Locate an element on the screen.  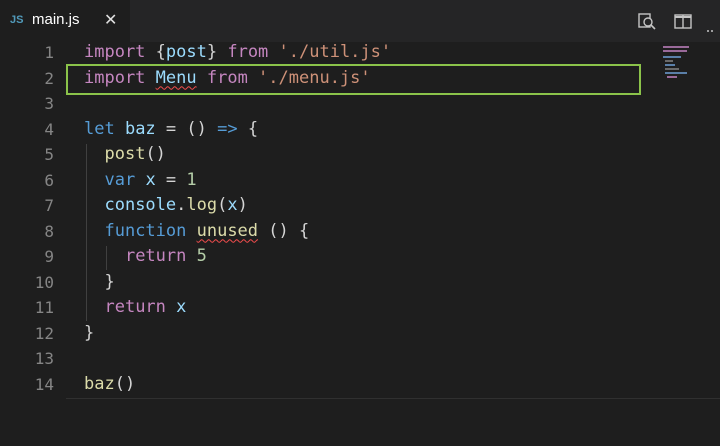
line-number: 13 is located at coordinates (44, 358).